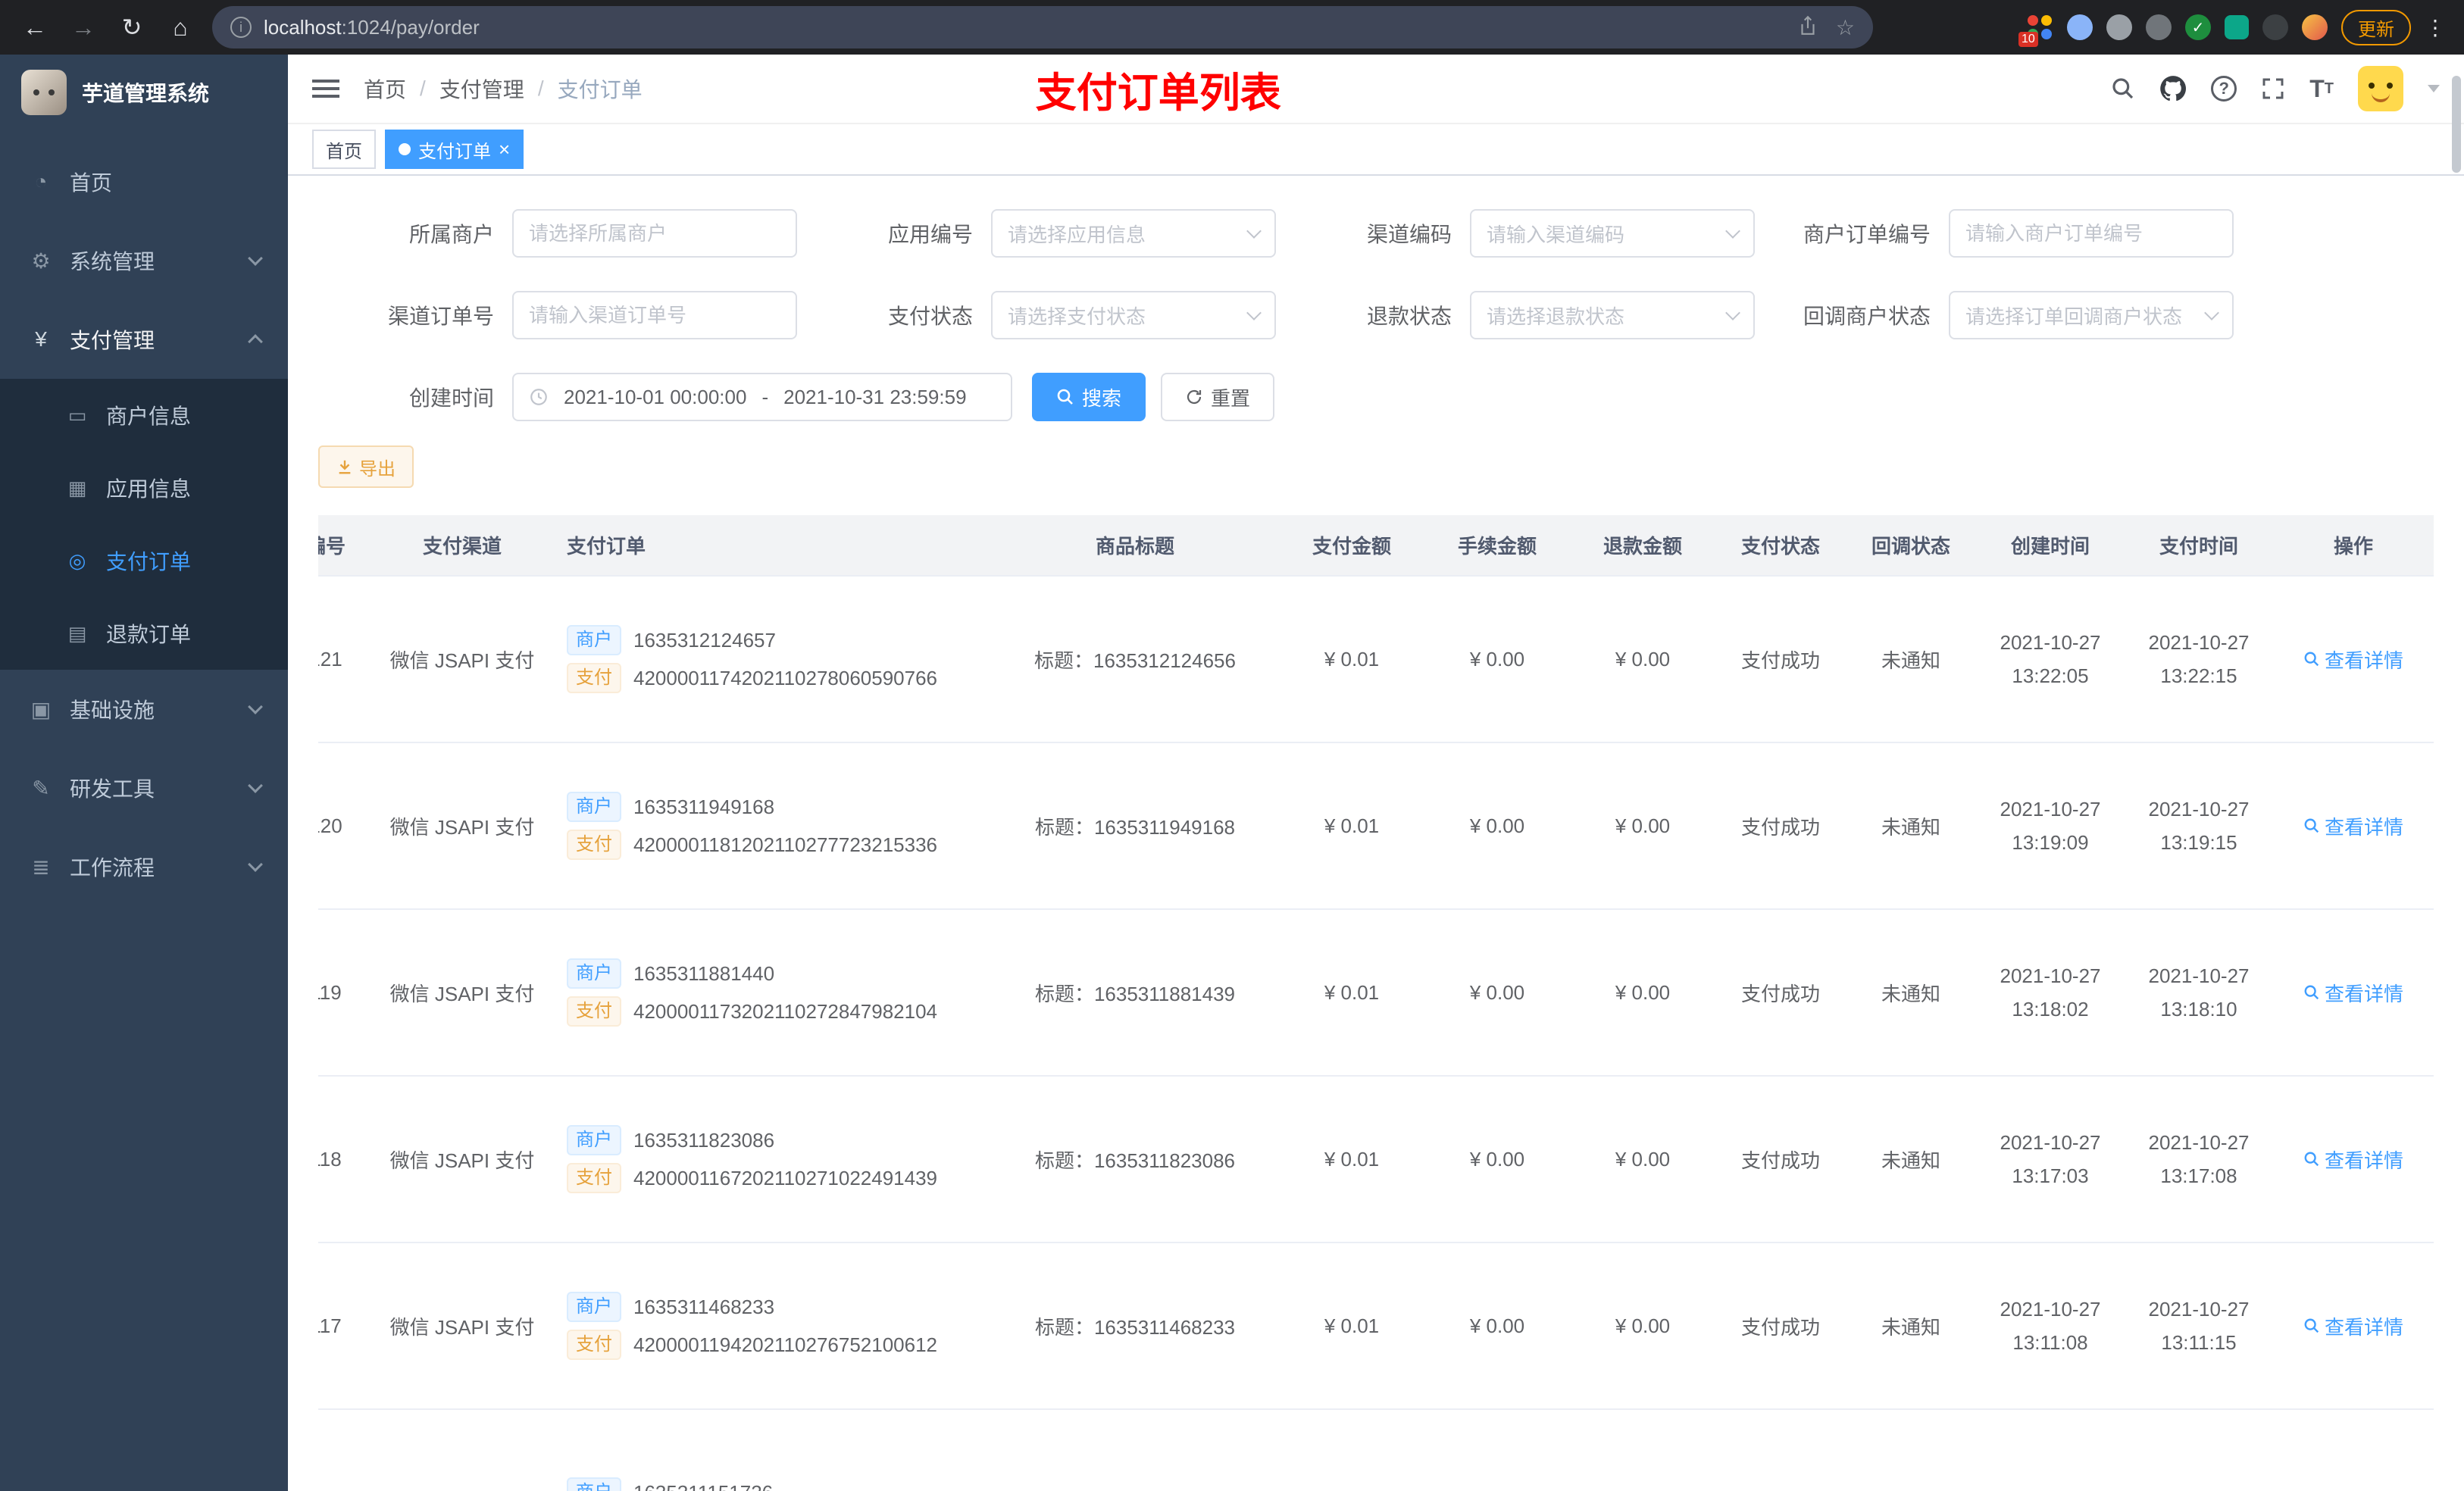 This screenshot has height=1491, width=2464. Describe the element at coordinates (1133, 315) in the screenshot. I see `pay-status-select: 请选择支付状态` at that location.